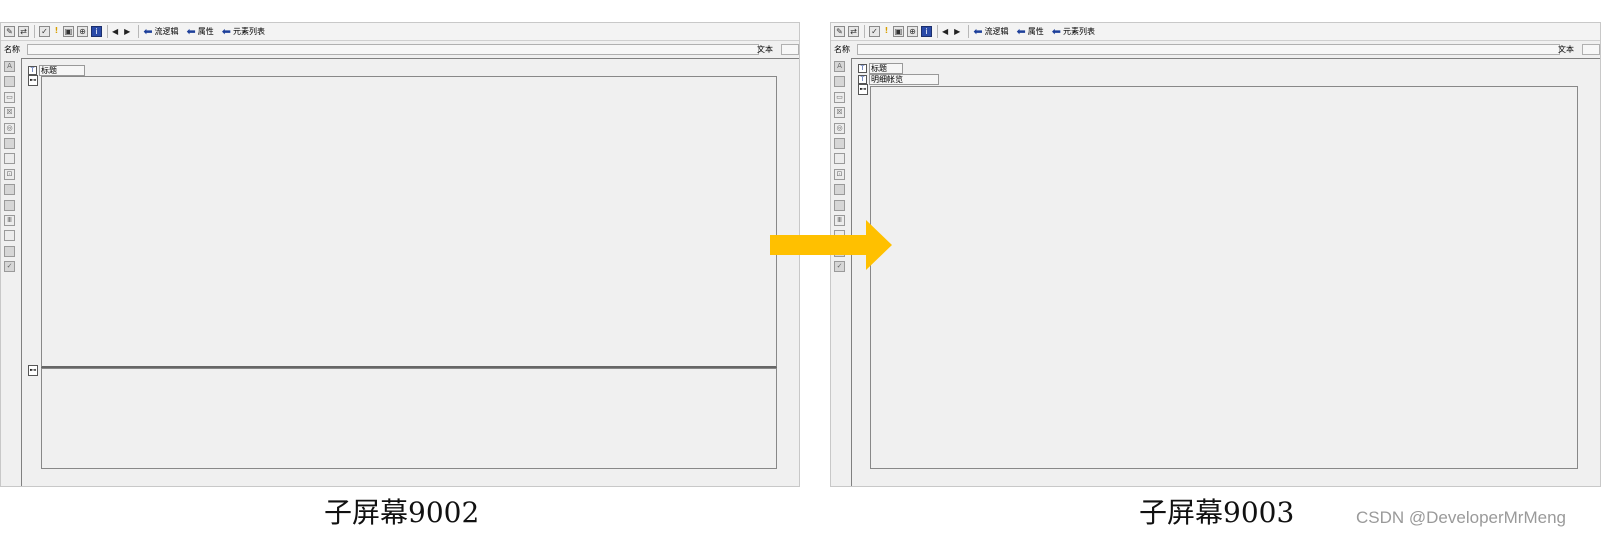  I want to click on palette-table-control-icon: Ⅲ, so click(9, 220).